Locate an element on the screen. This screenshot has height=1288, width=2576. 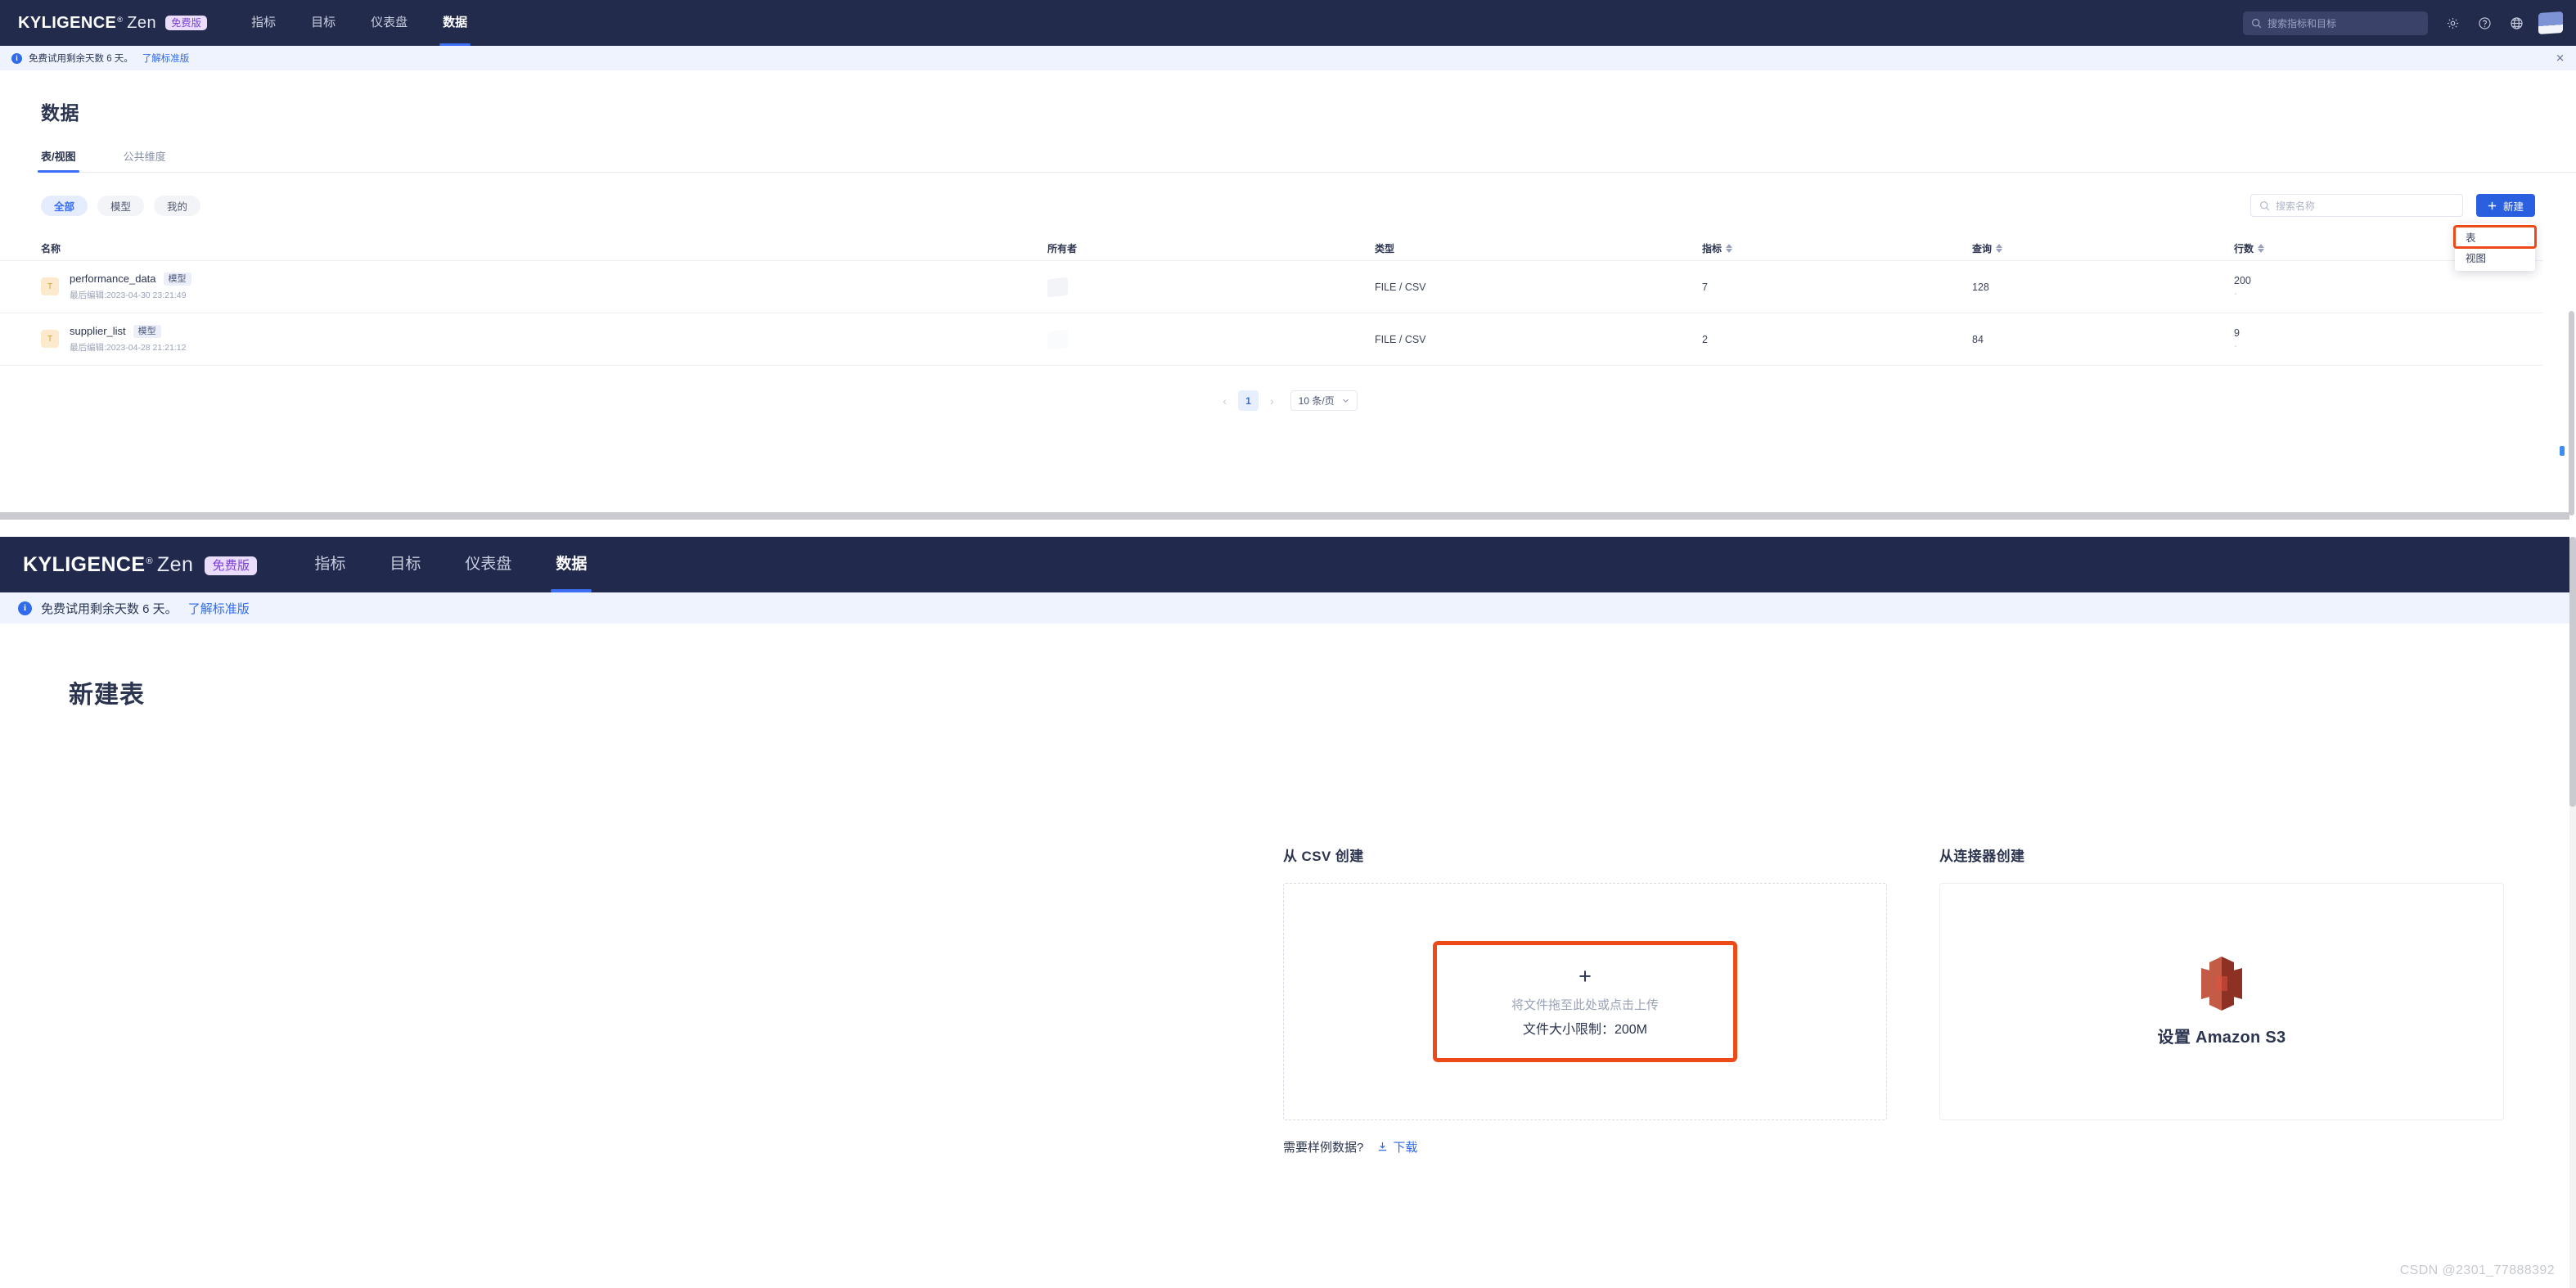
globe-icon is located at coordinates (2517, 23).